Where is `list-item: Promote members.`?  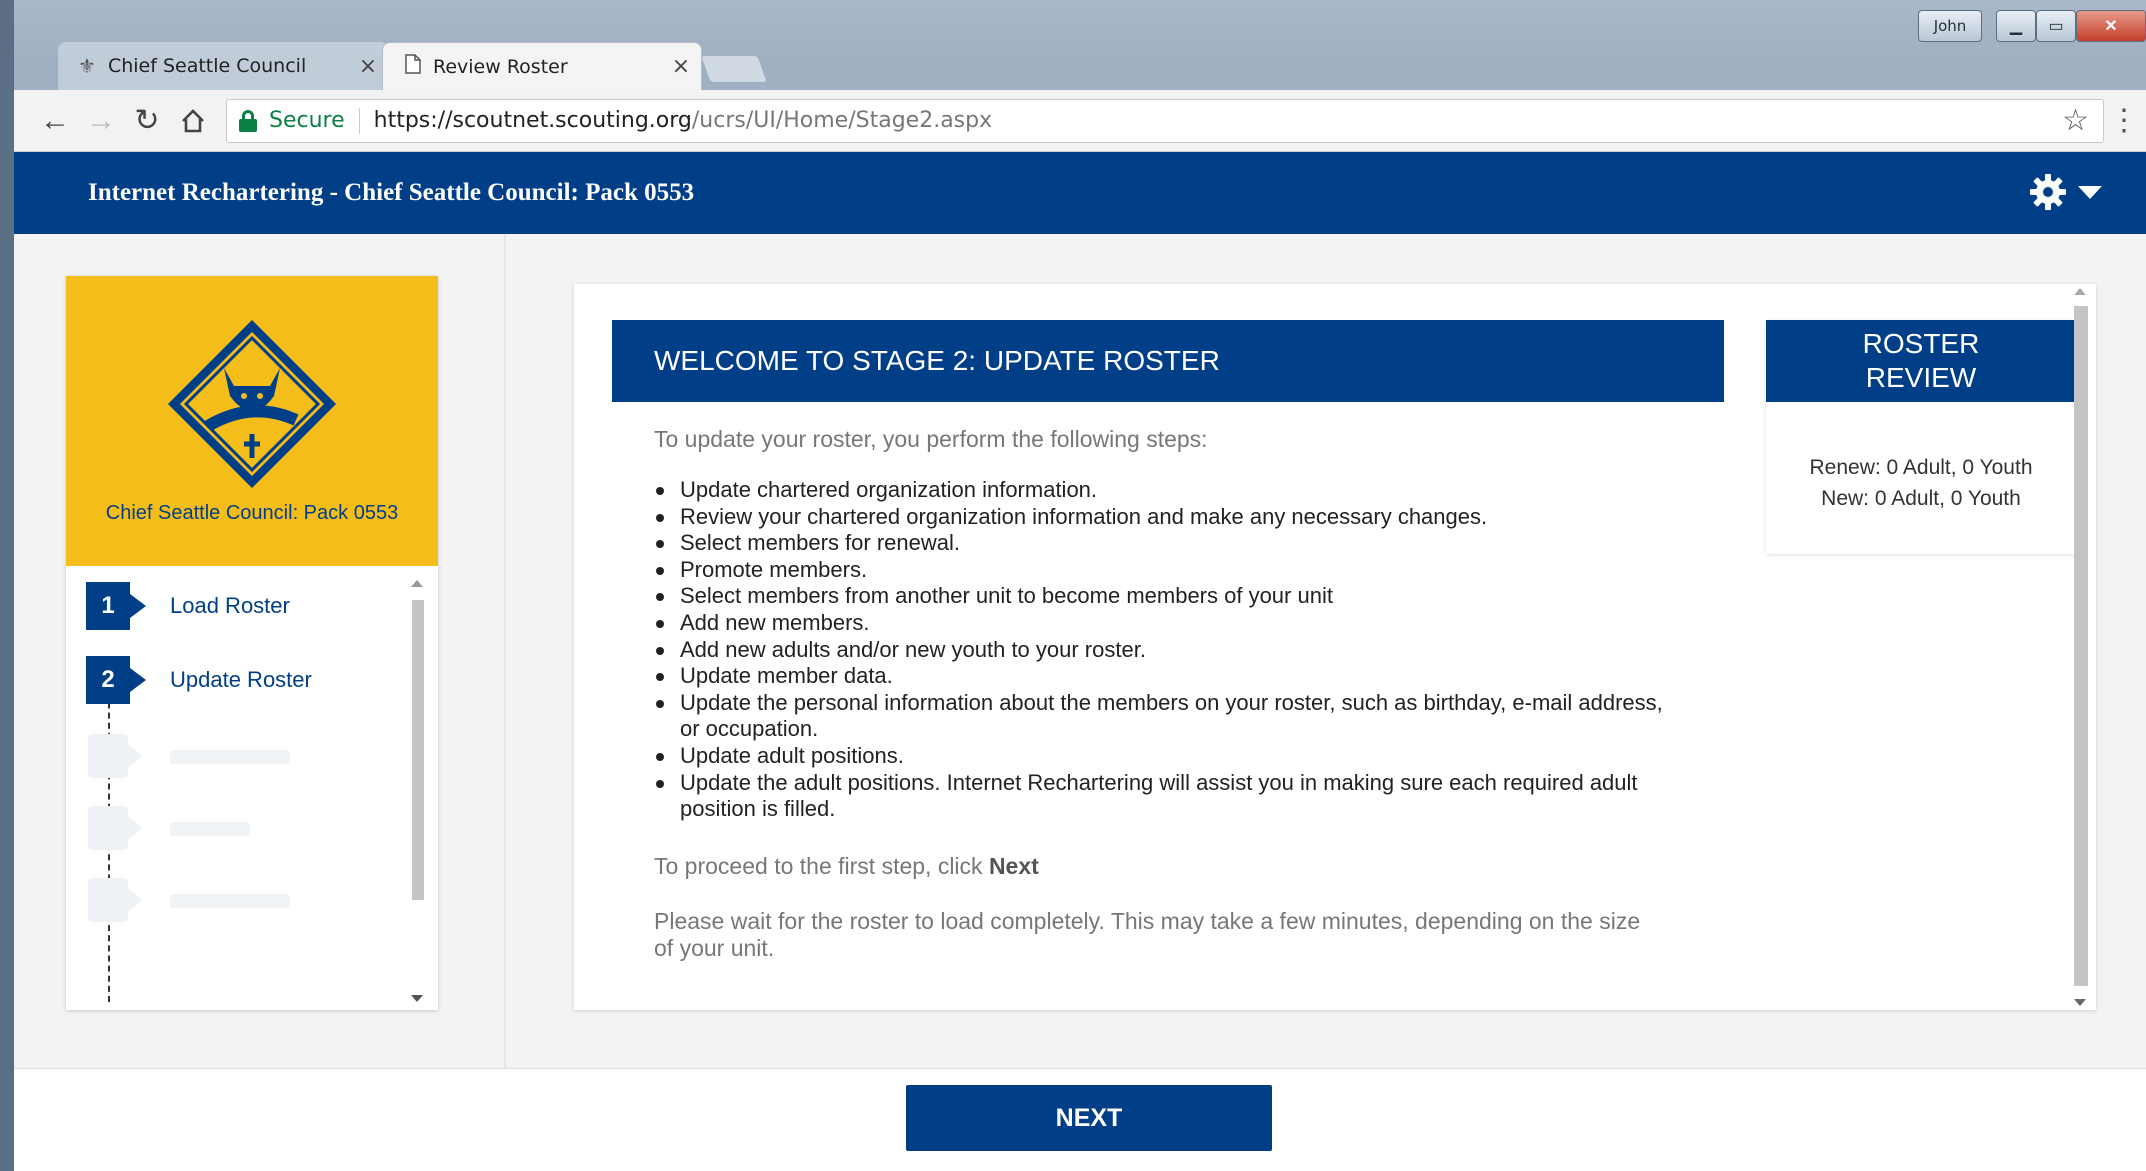 list-item: Promote members. is located at coordinates (1159, 570).